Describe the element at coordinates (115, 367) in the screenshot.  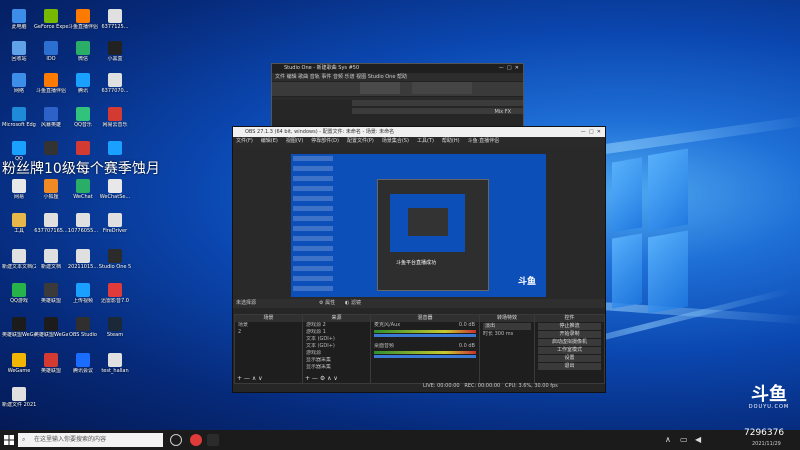
I see `desktop-icon: test_hallan` at that location.